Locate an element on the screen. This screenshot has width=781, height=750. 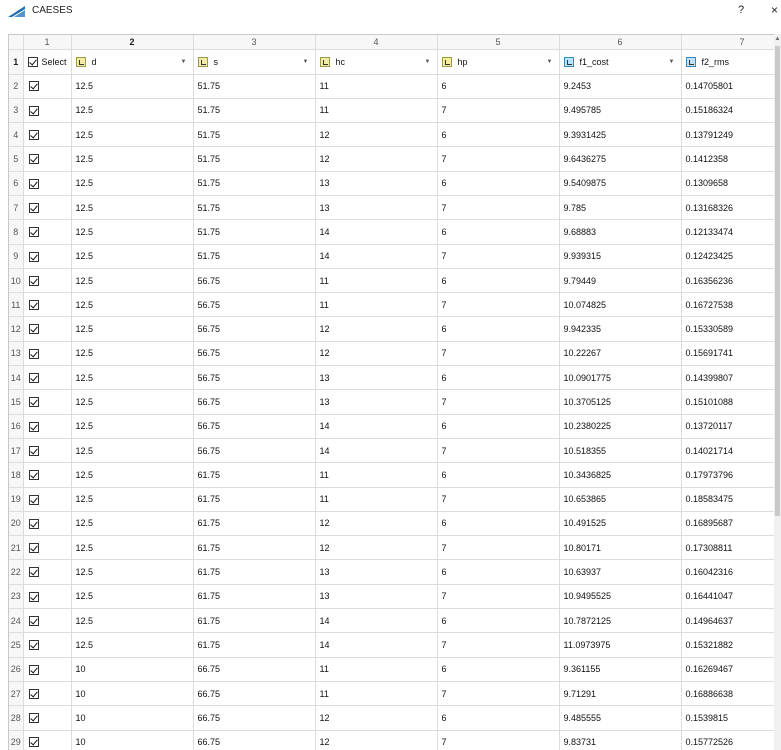
table-cell: 9.485555 is located at coordinates (620, 718).